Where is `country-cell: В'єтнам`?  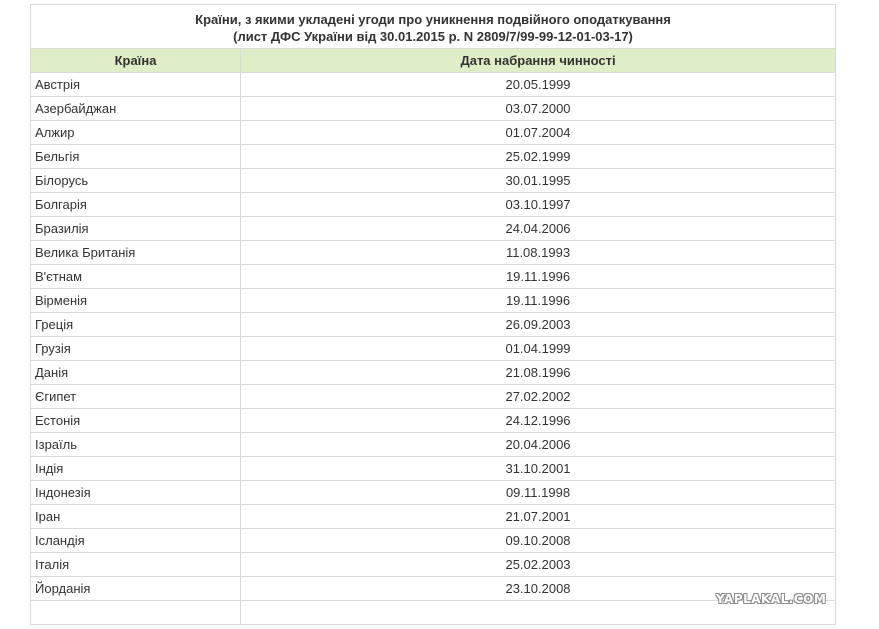 country-cell: В'єтнам is located at coordinates (135, 276).